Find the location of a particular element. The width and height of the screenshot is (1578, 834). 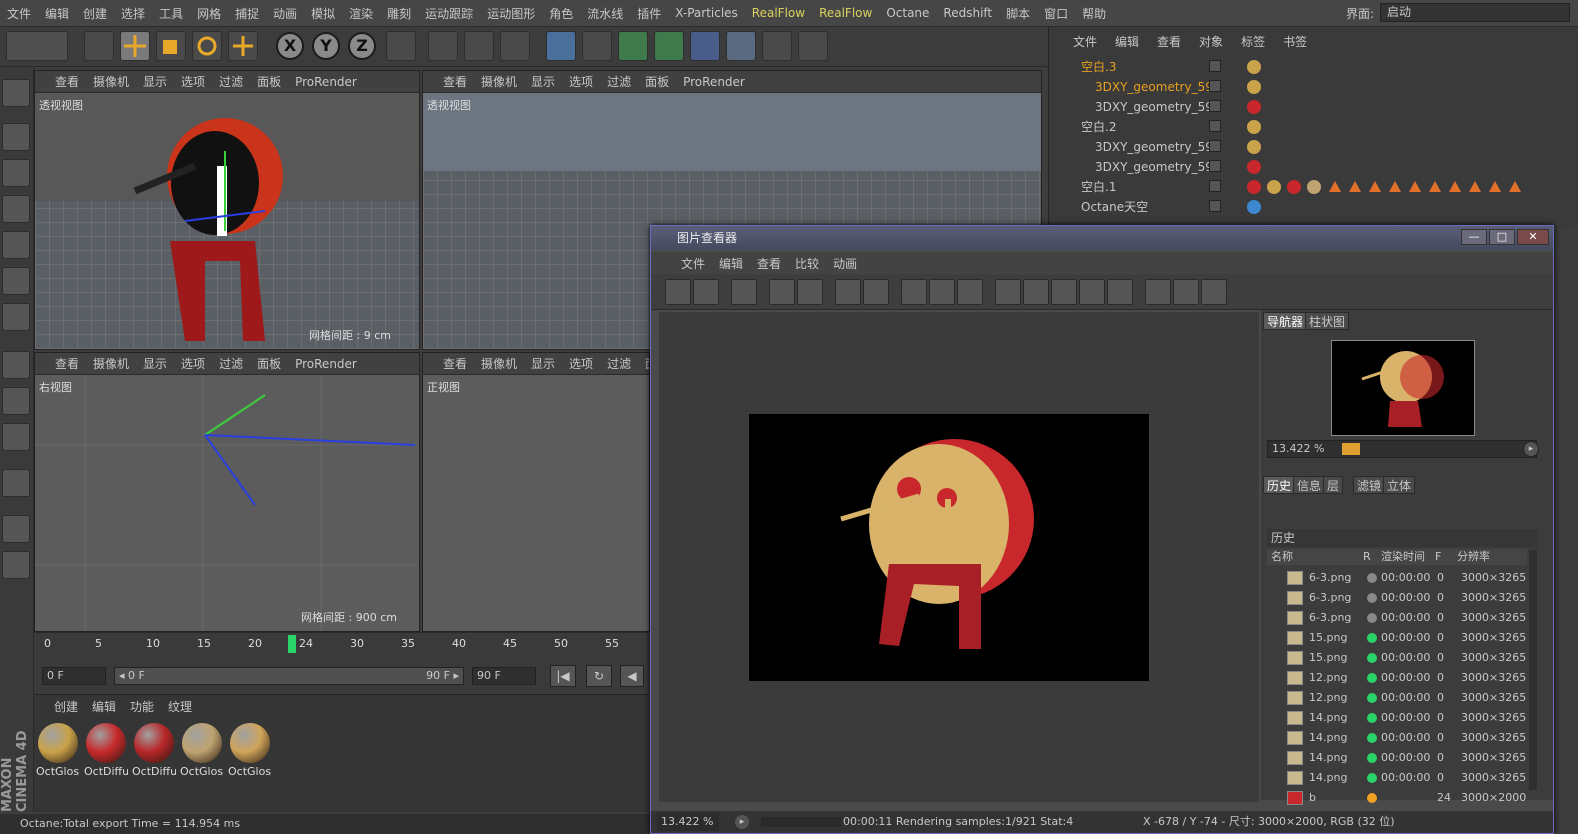

camera-icon is located at coordinates (777, 46).